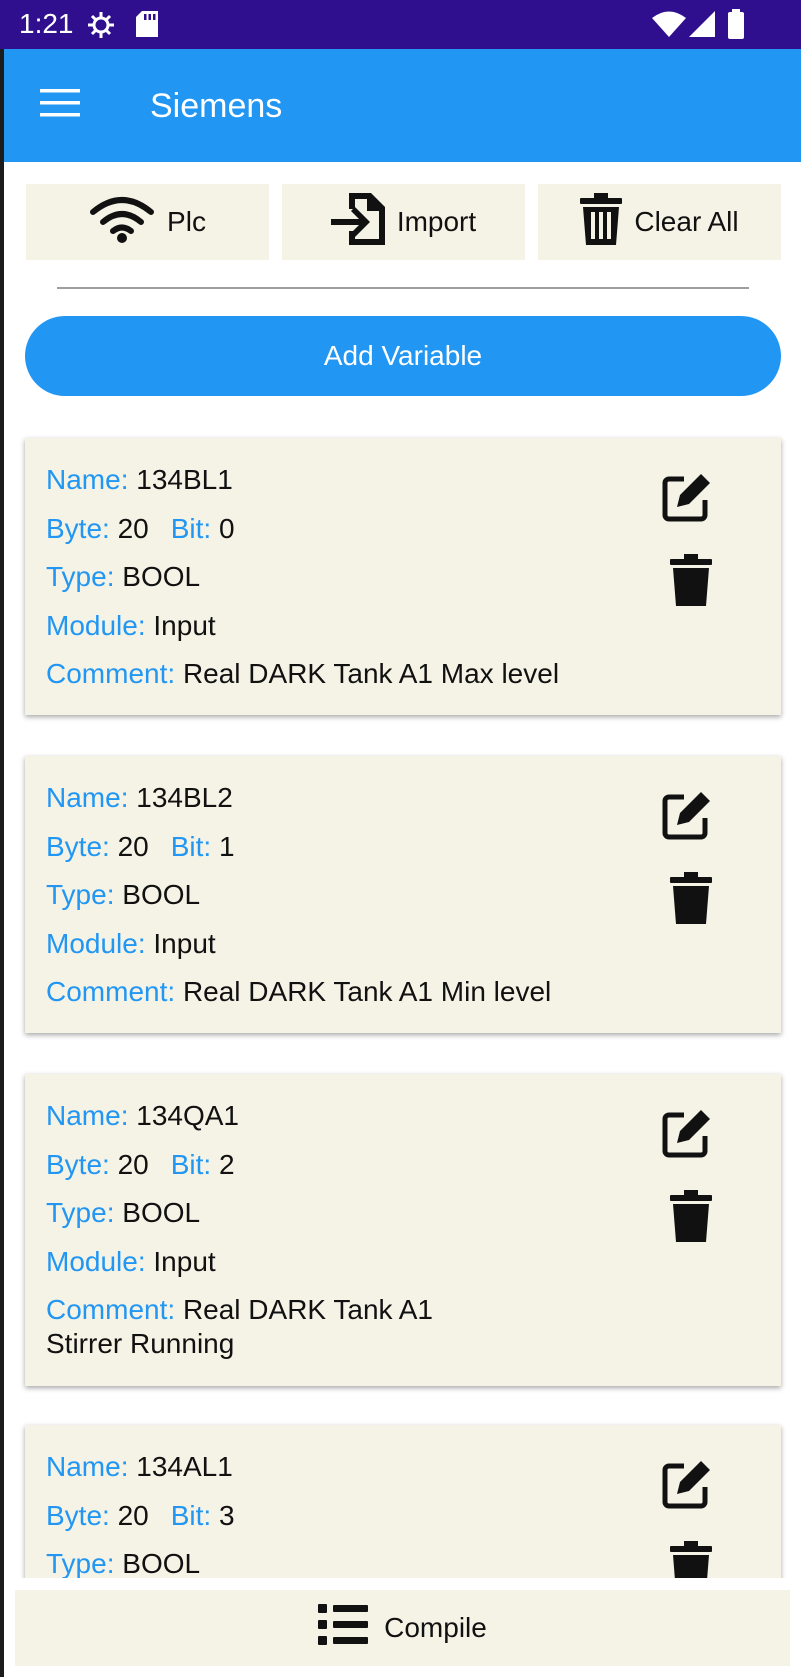  I want to click on variable-card: Name: 134AL1 Byte: 20 Bit: 3 Type: BOOL, so click(403, 1501).